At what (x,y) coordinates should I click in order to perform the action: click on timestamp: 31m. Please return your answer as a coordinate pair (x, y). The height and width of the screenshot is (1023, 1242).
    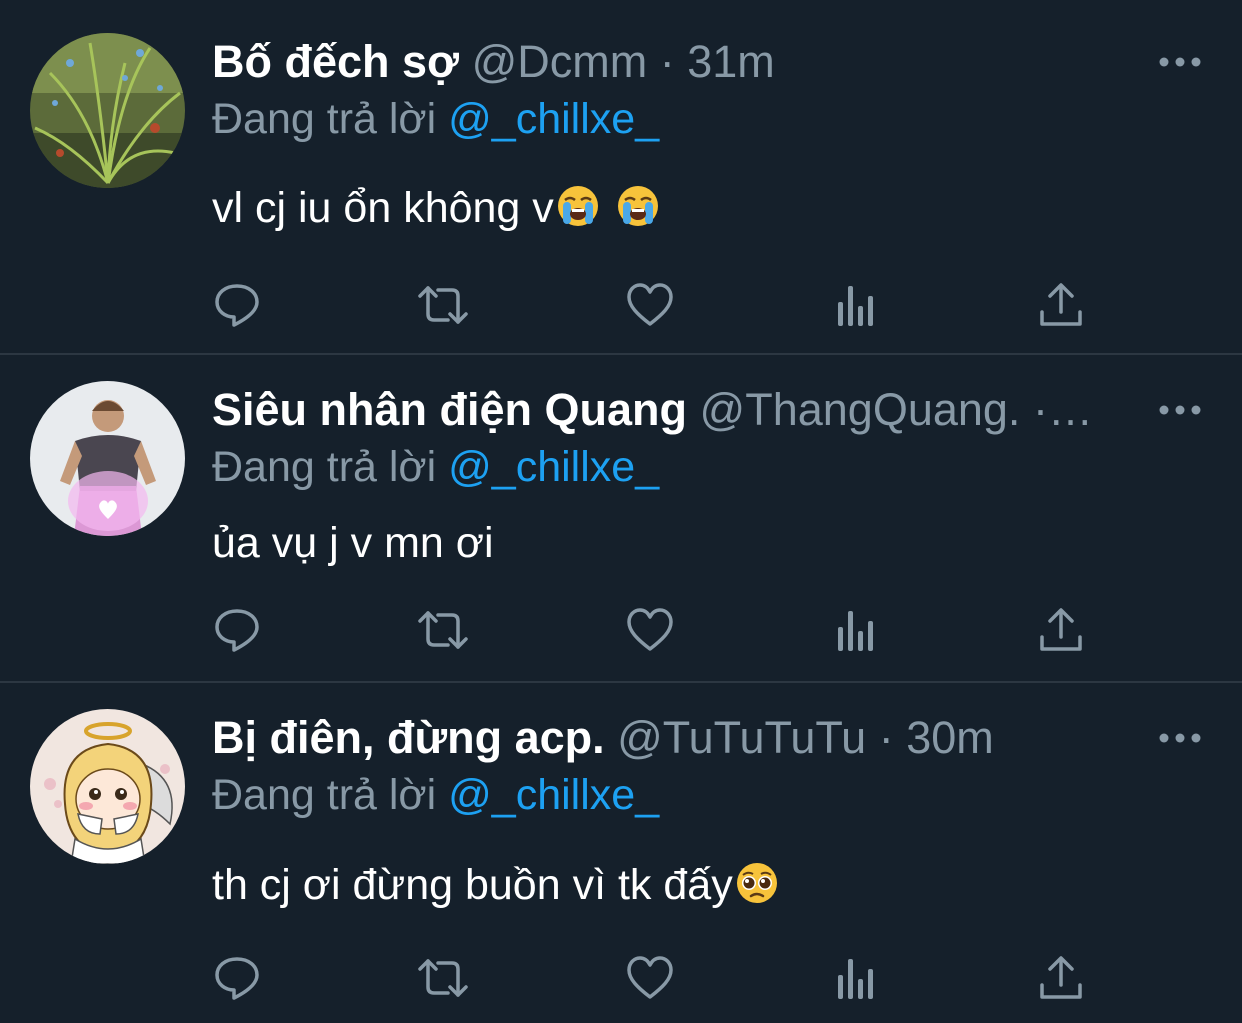
    Looking at the image, I should click on (731, 61).